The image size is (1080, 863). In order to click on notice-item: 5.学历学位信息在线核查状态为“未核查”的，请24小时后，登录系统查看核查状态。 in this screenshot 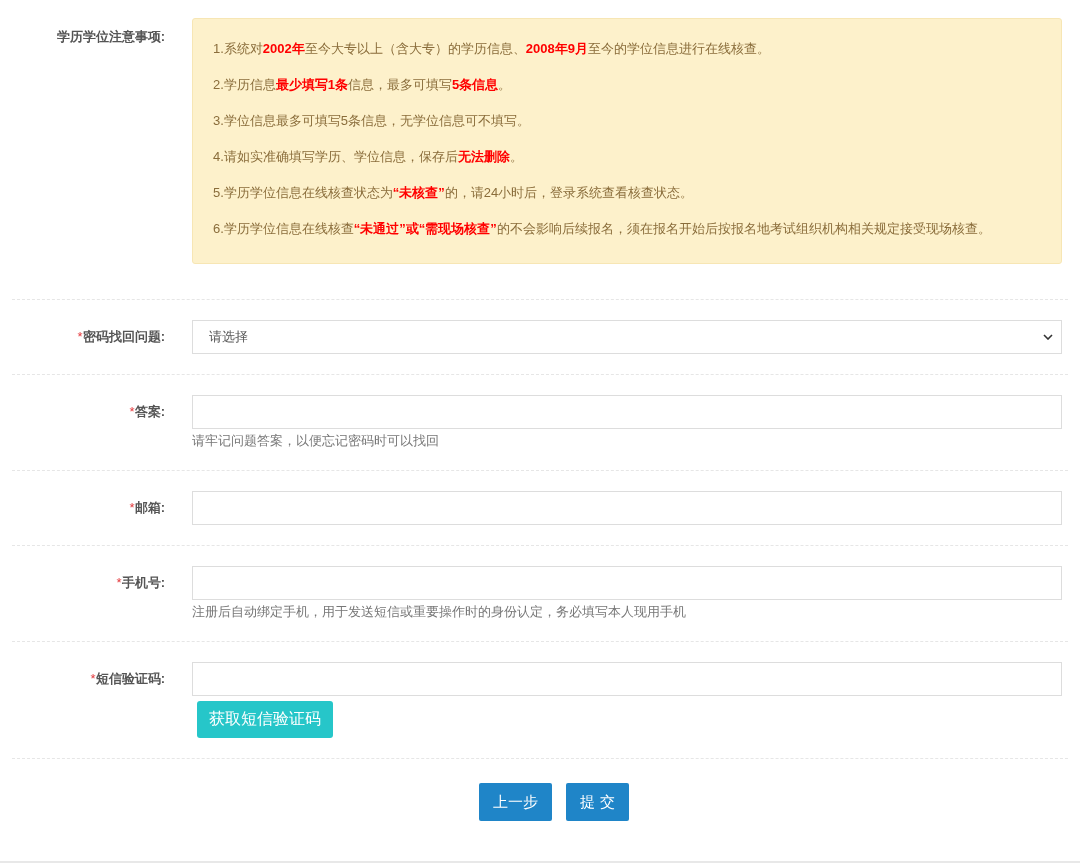, I will do `click(454, 193)`.